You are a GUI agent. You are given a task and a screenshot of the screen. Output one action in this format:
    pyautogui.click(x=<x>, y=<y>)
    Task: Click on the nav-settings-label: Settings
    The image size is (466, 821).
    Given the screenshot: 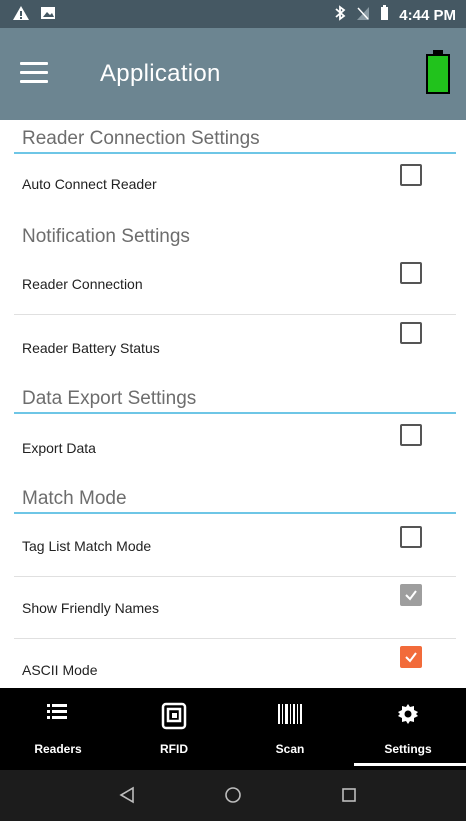 What is the action you would take?
    pyautogui.click(x=408, y=749)
    